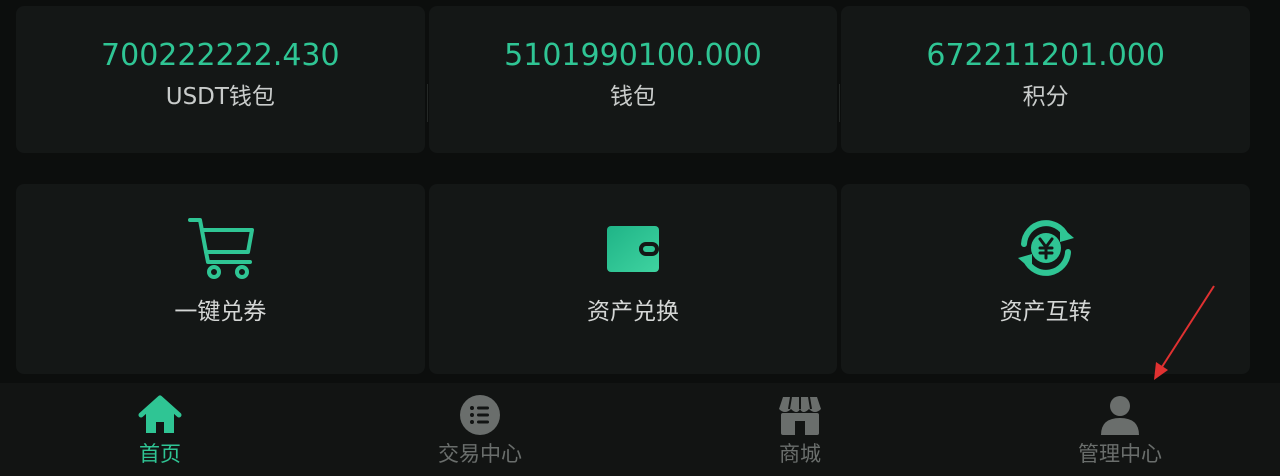 This screenshot has height=476, width=1280. I want to click on tab-mall: 商城, so click(800, 429).